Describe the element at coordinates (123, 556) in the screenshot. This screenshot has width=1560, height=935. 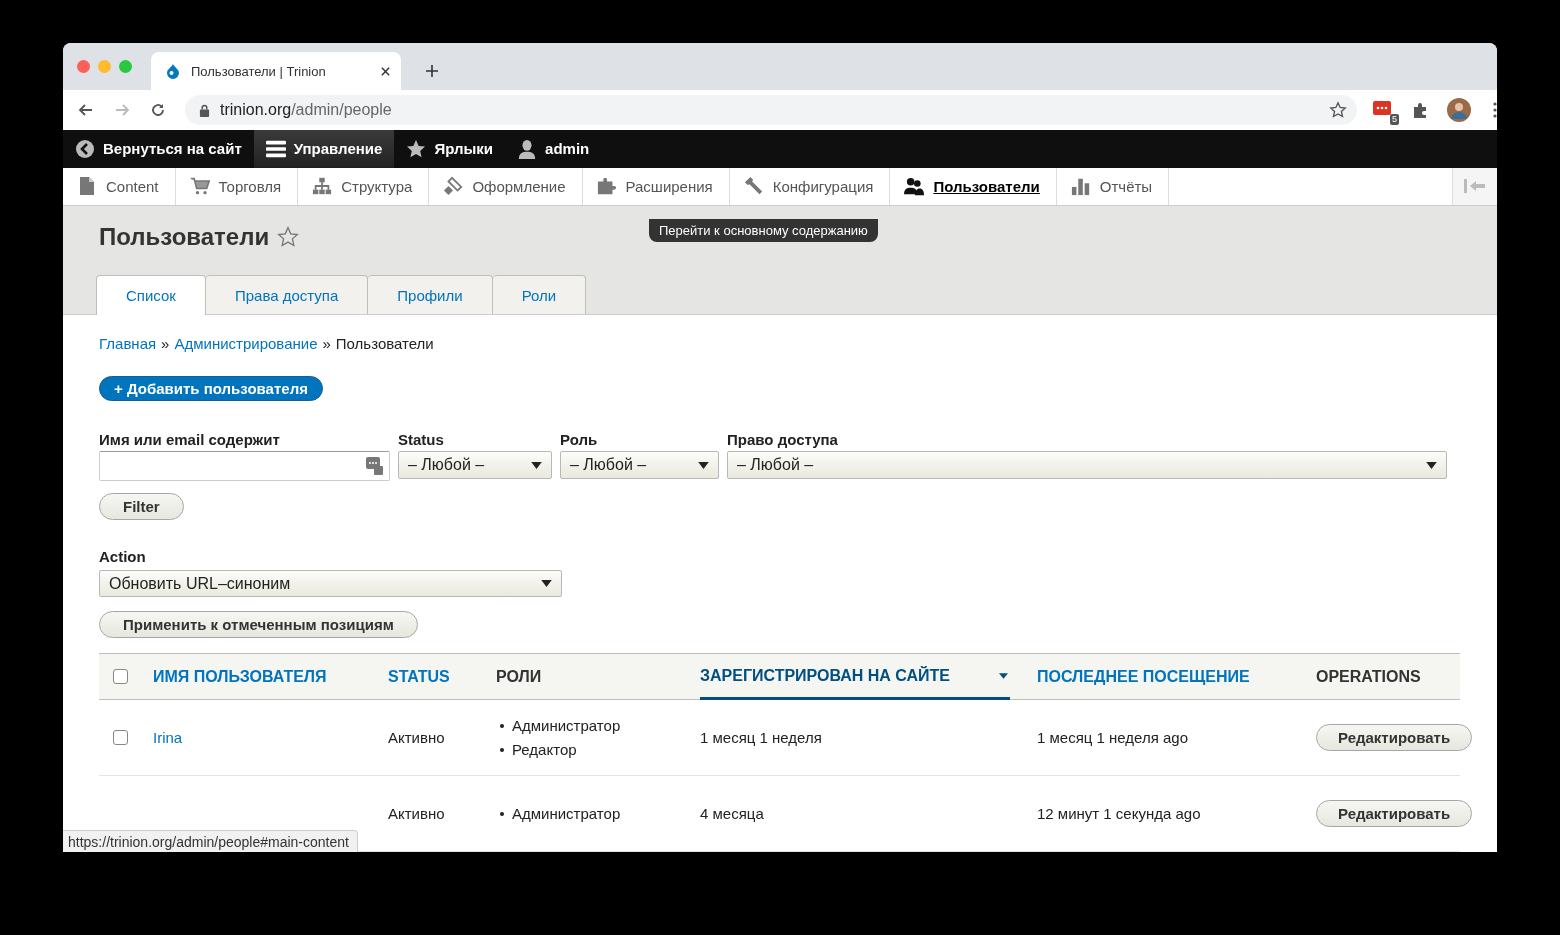
I see `action-label: Action` at that location.